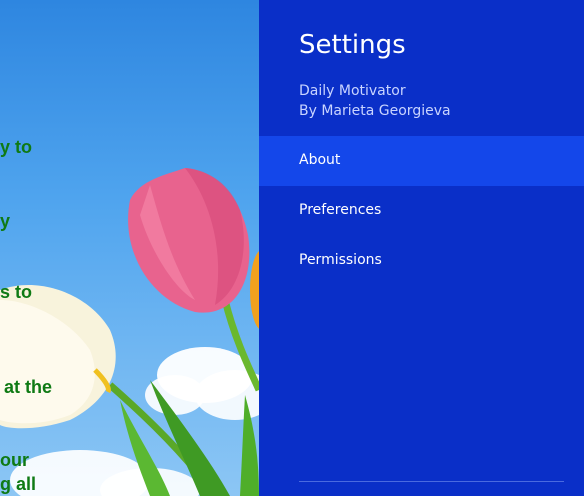  What do you see at coordinates (5, 221) in the screenshot?
I see `quote-text-line: y` at bounding box center [5, 221].